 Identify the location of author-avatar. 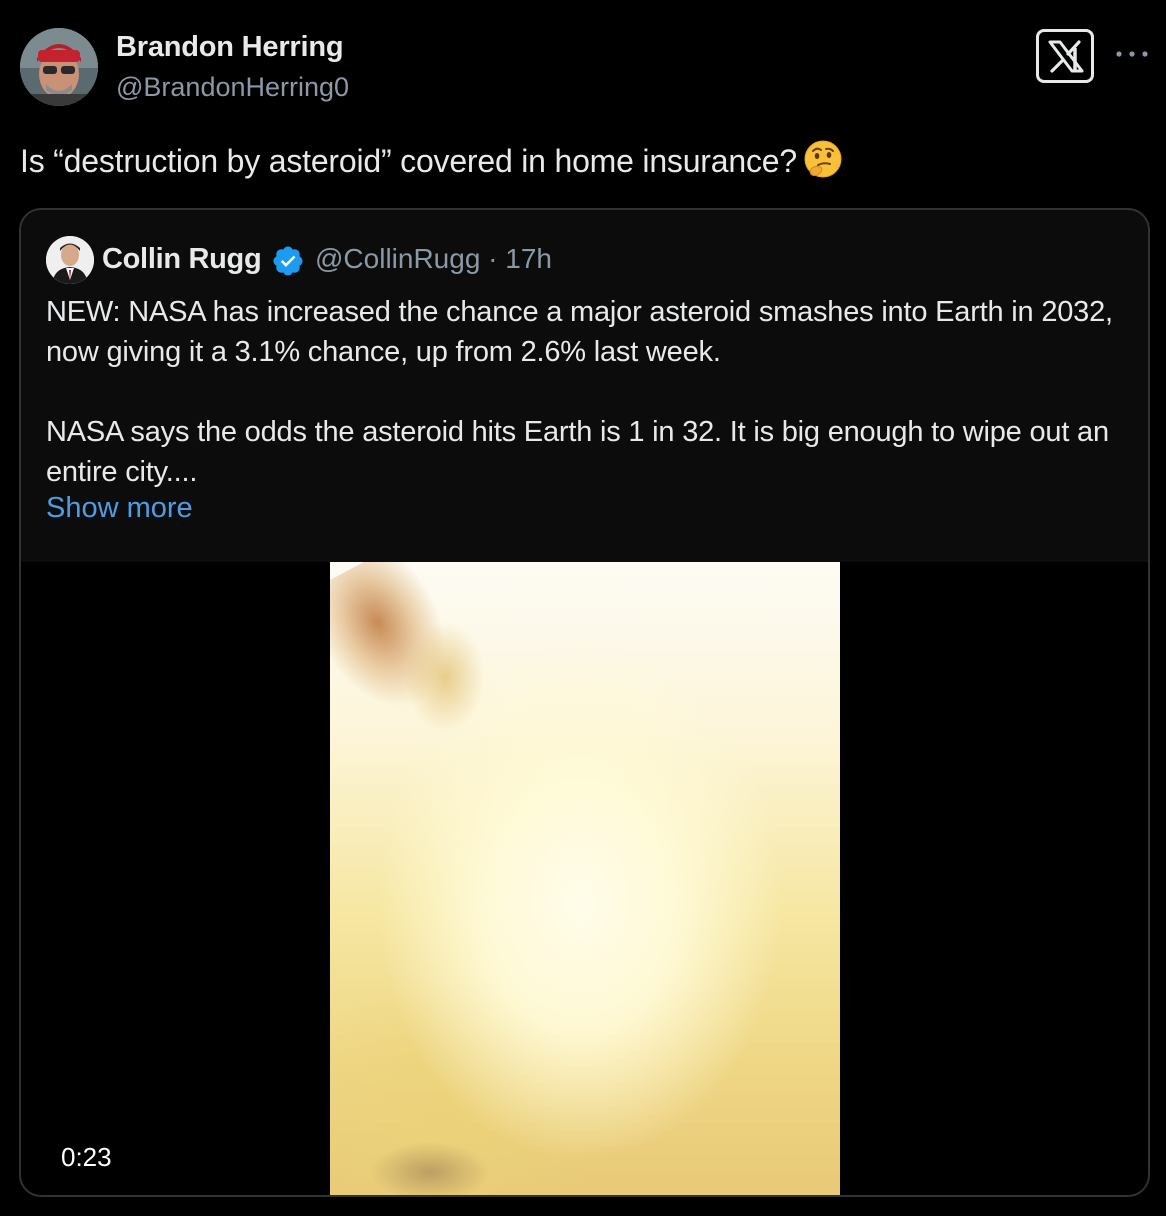
(59, 67).